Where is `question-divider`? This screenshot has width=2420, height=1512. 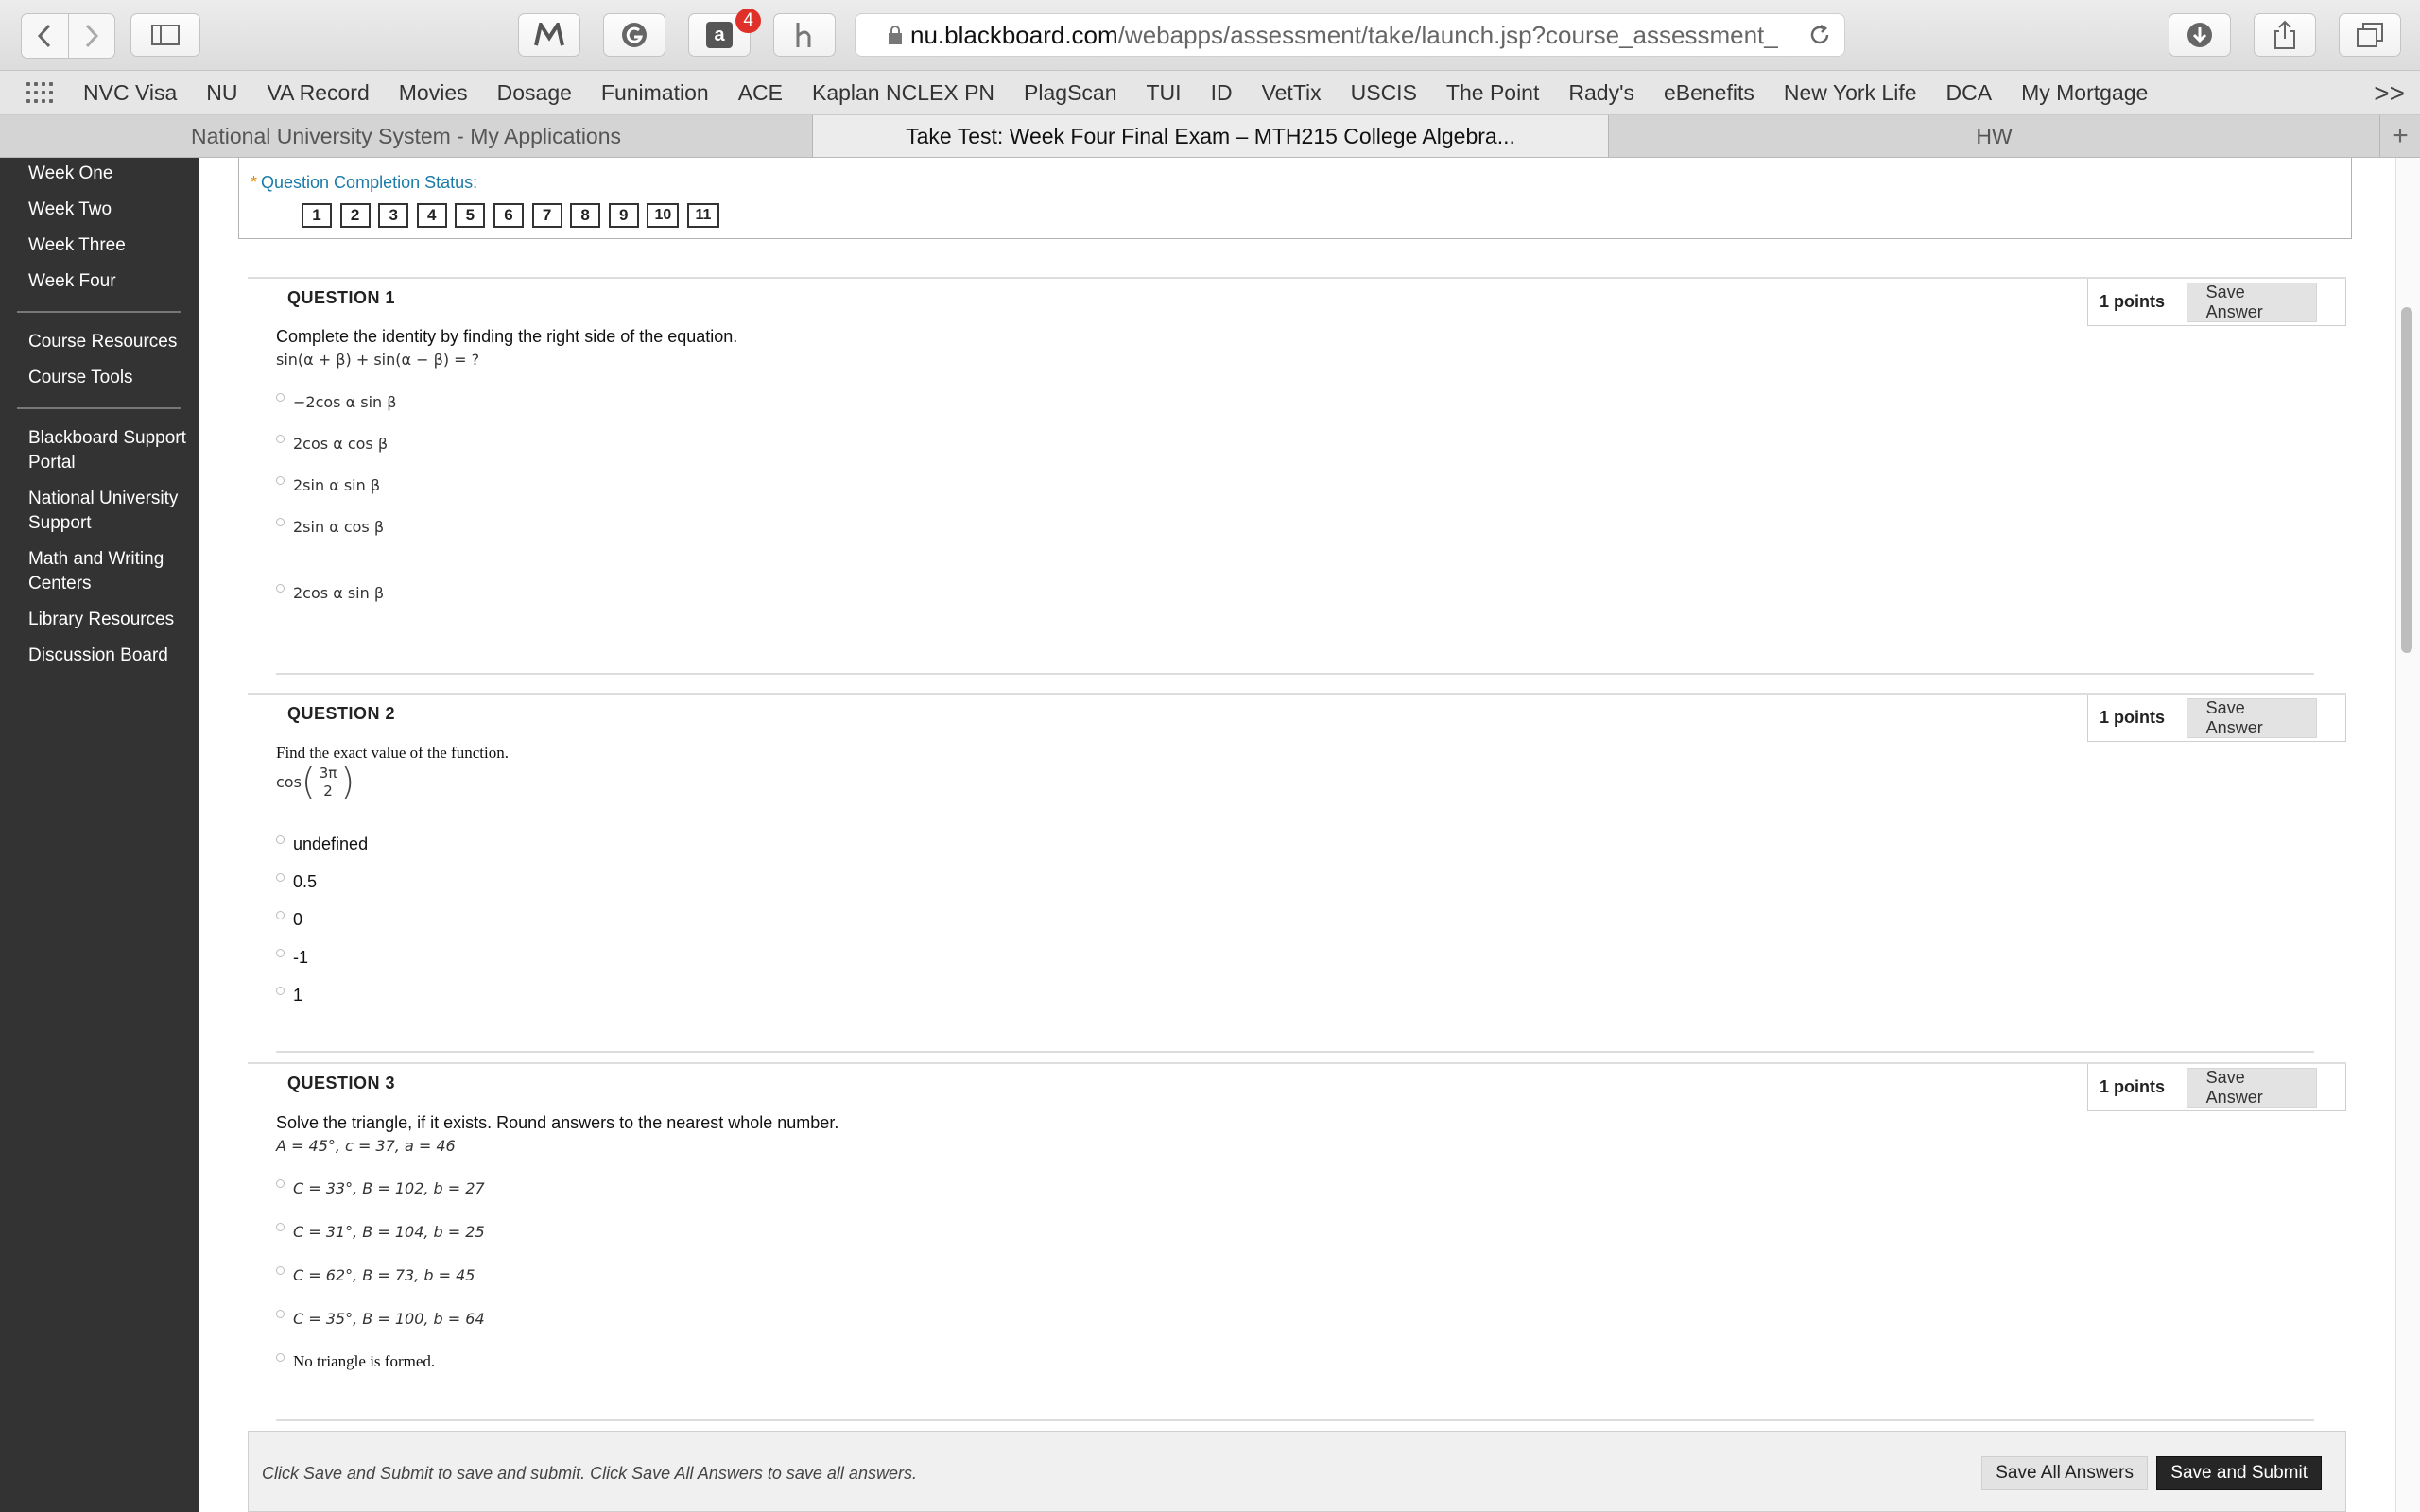 question-divider is located at coordinates (1295, 1052).